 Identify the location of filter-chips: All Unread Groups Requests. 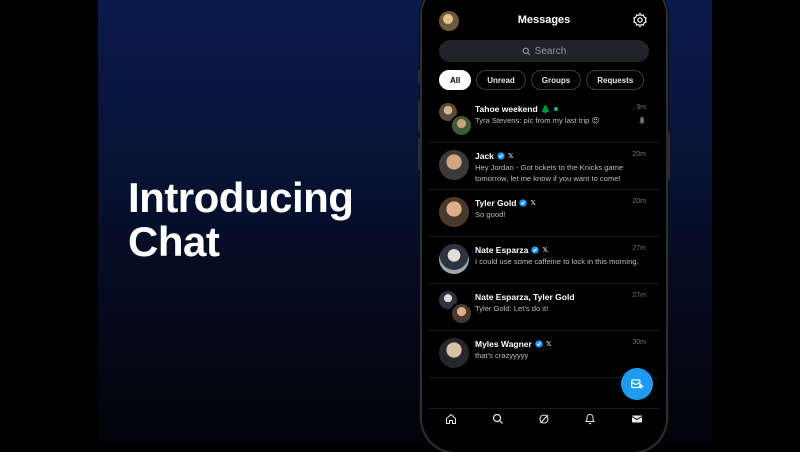
(542, 80).